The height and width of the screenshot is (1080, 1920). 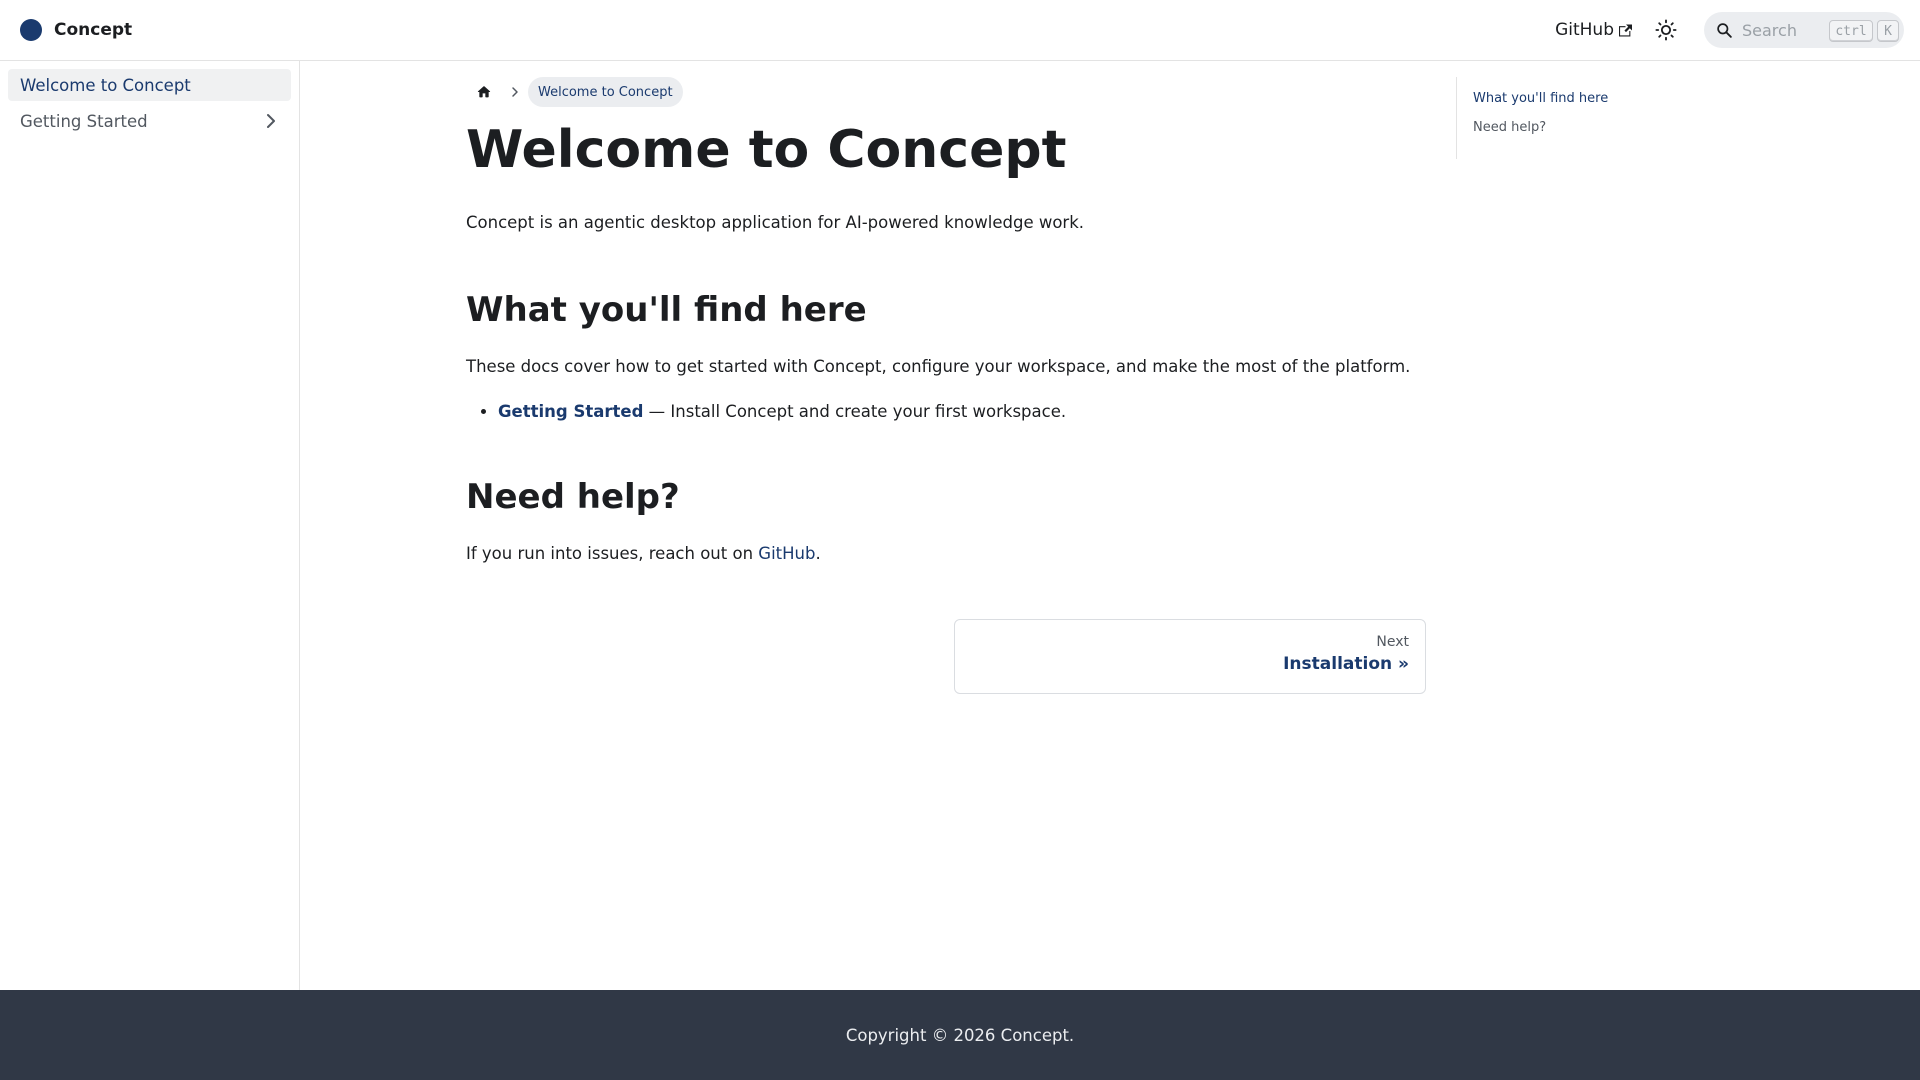 I want to click on next-page-button: Next Installation », so click(x=1190, y=657).